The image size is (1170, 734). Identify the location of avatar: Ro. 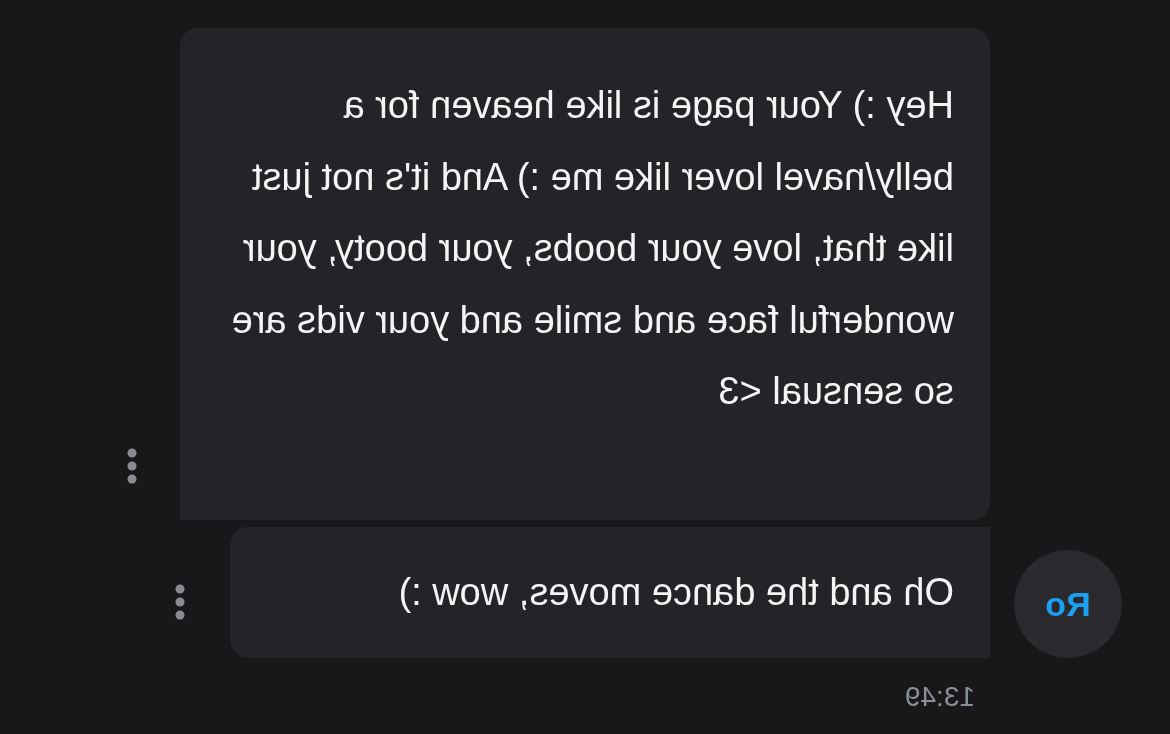
(1068, 604).